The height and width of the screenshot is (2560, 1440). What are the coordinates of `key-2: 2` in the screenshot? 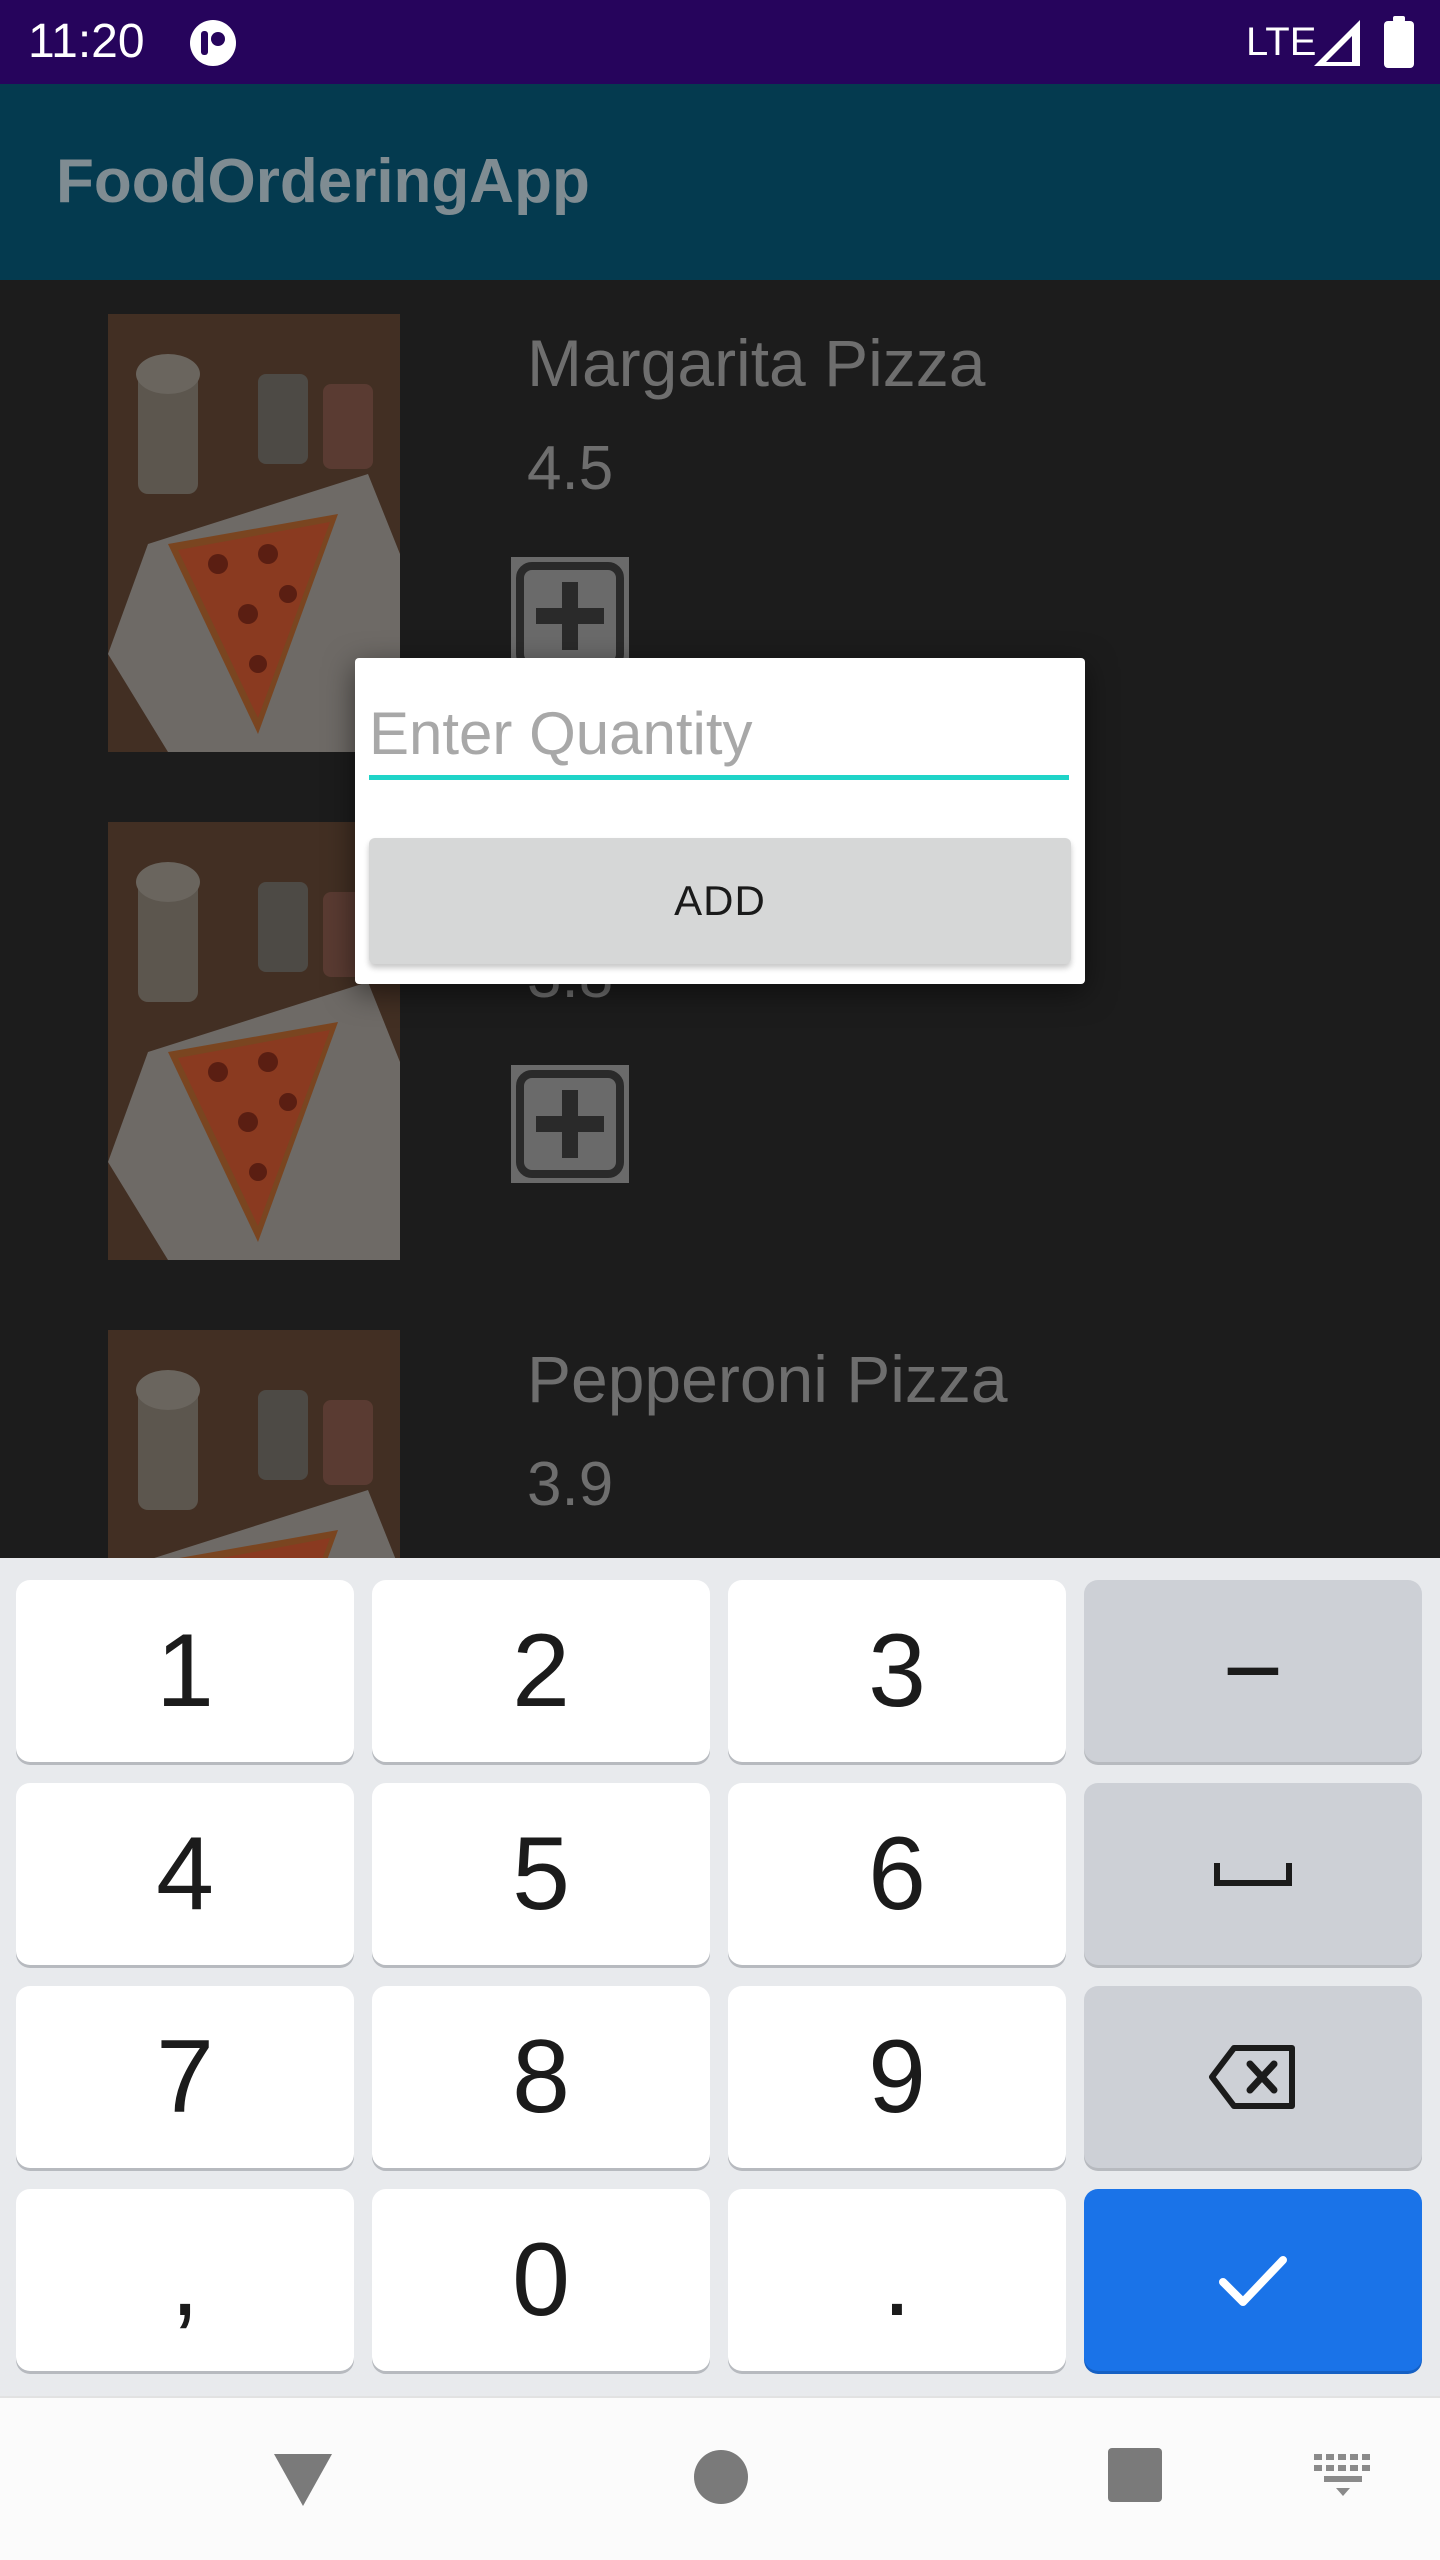 It's located at (541, 1671).